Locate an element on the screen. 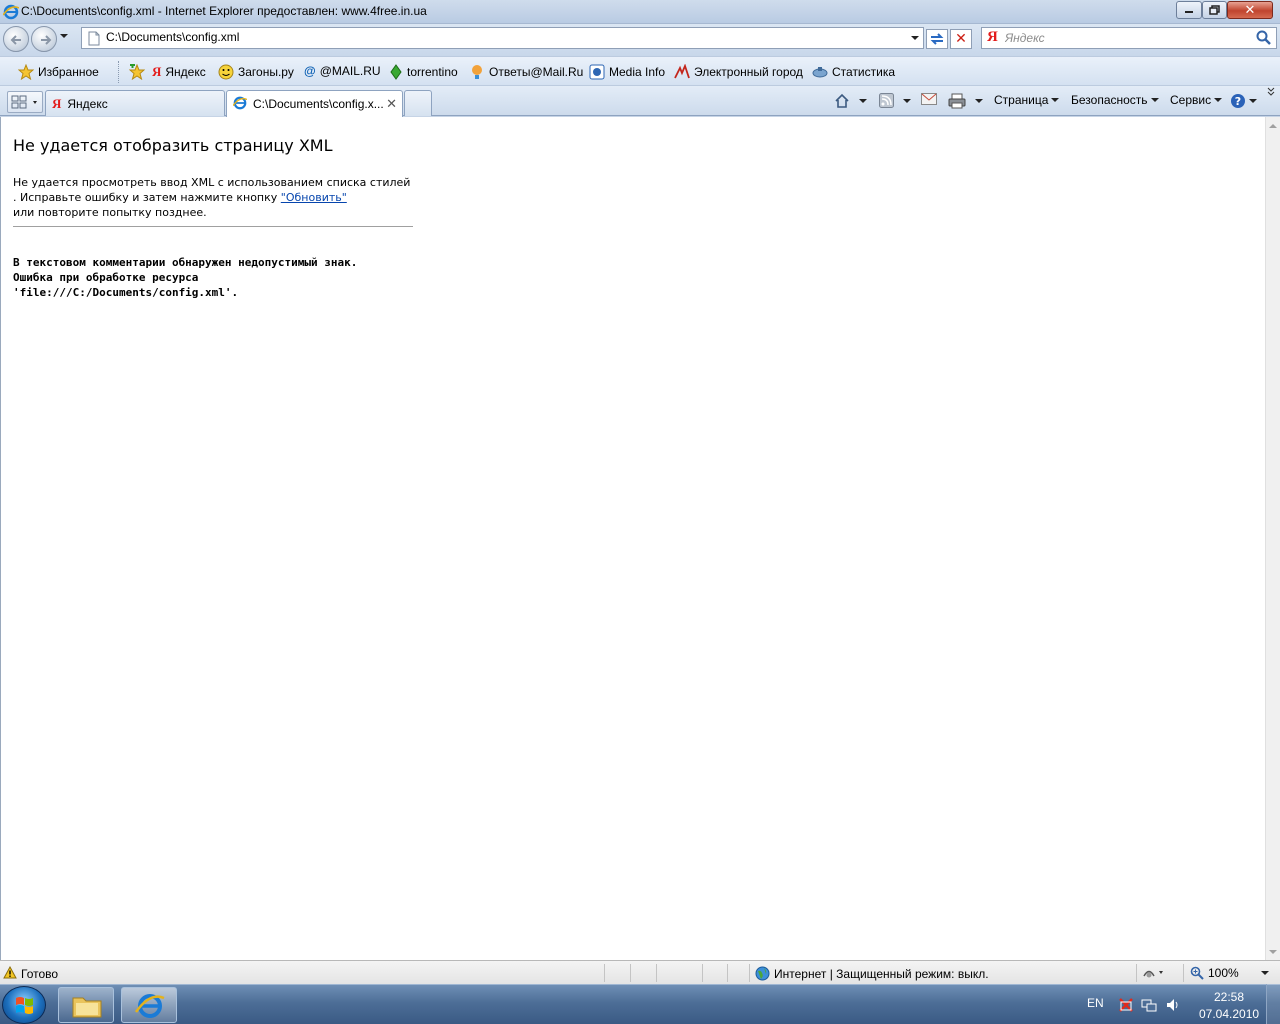  taskbar-ie-button is located at coordinates (149, 1005).